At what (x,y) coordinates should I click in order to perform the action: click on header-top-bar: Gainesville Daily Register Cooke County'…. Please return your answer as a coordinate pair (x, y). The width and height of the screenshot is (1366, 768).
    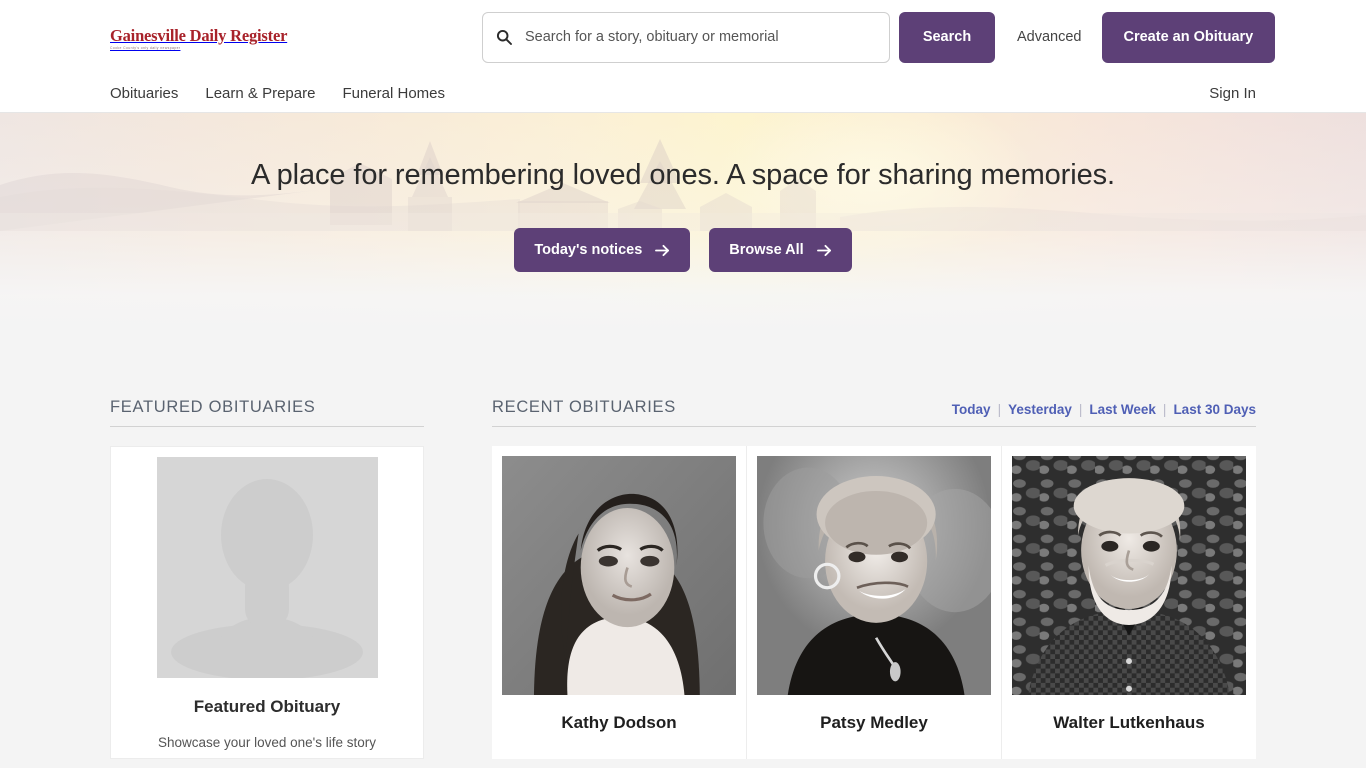
    Looking at the image, I should click on (683, 37).